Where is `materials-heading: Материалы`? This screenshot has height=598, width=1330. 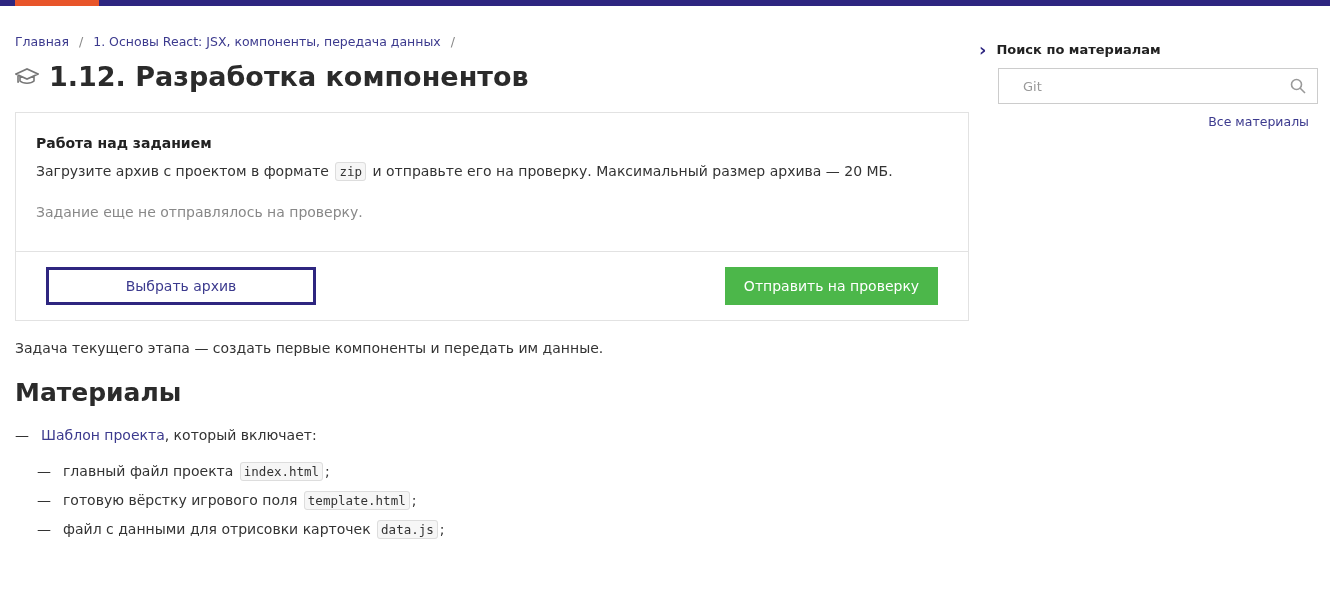 materials-heading: Материалы is located at coordinates (99, 392).